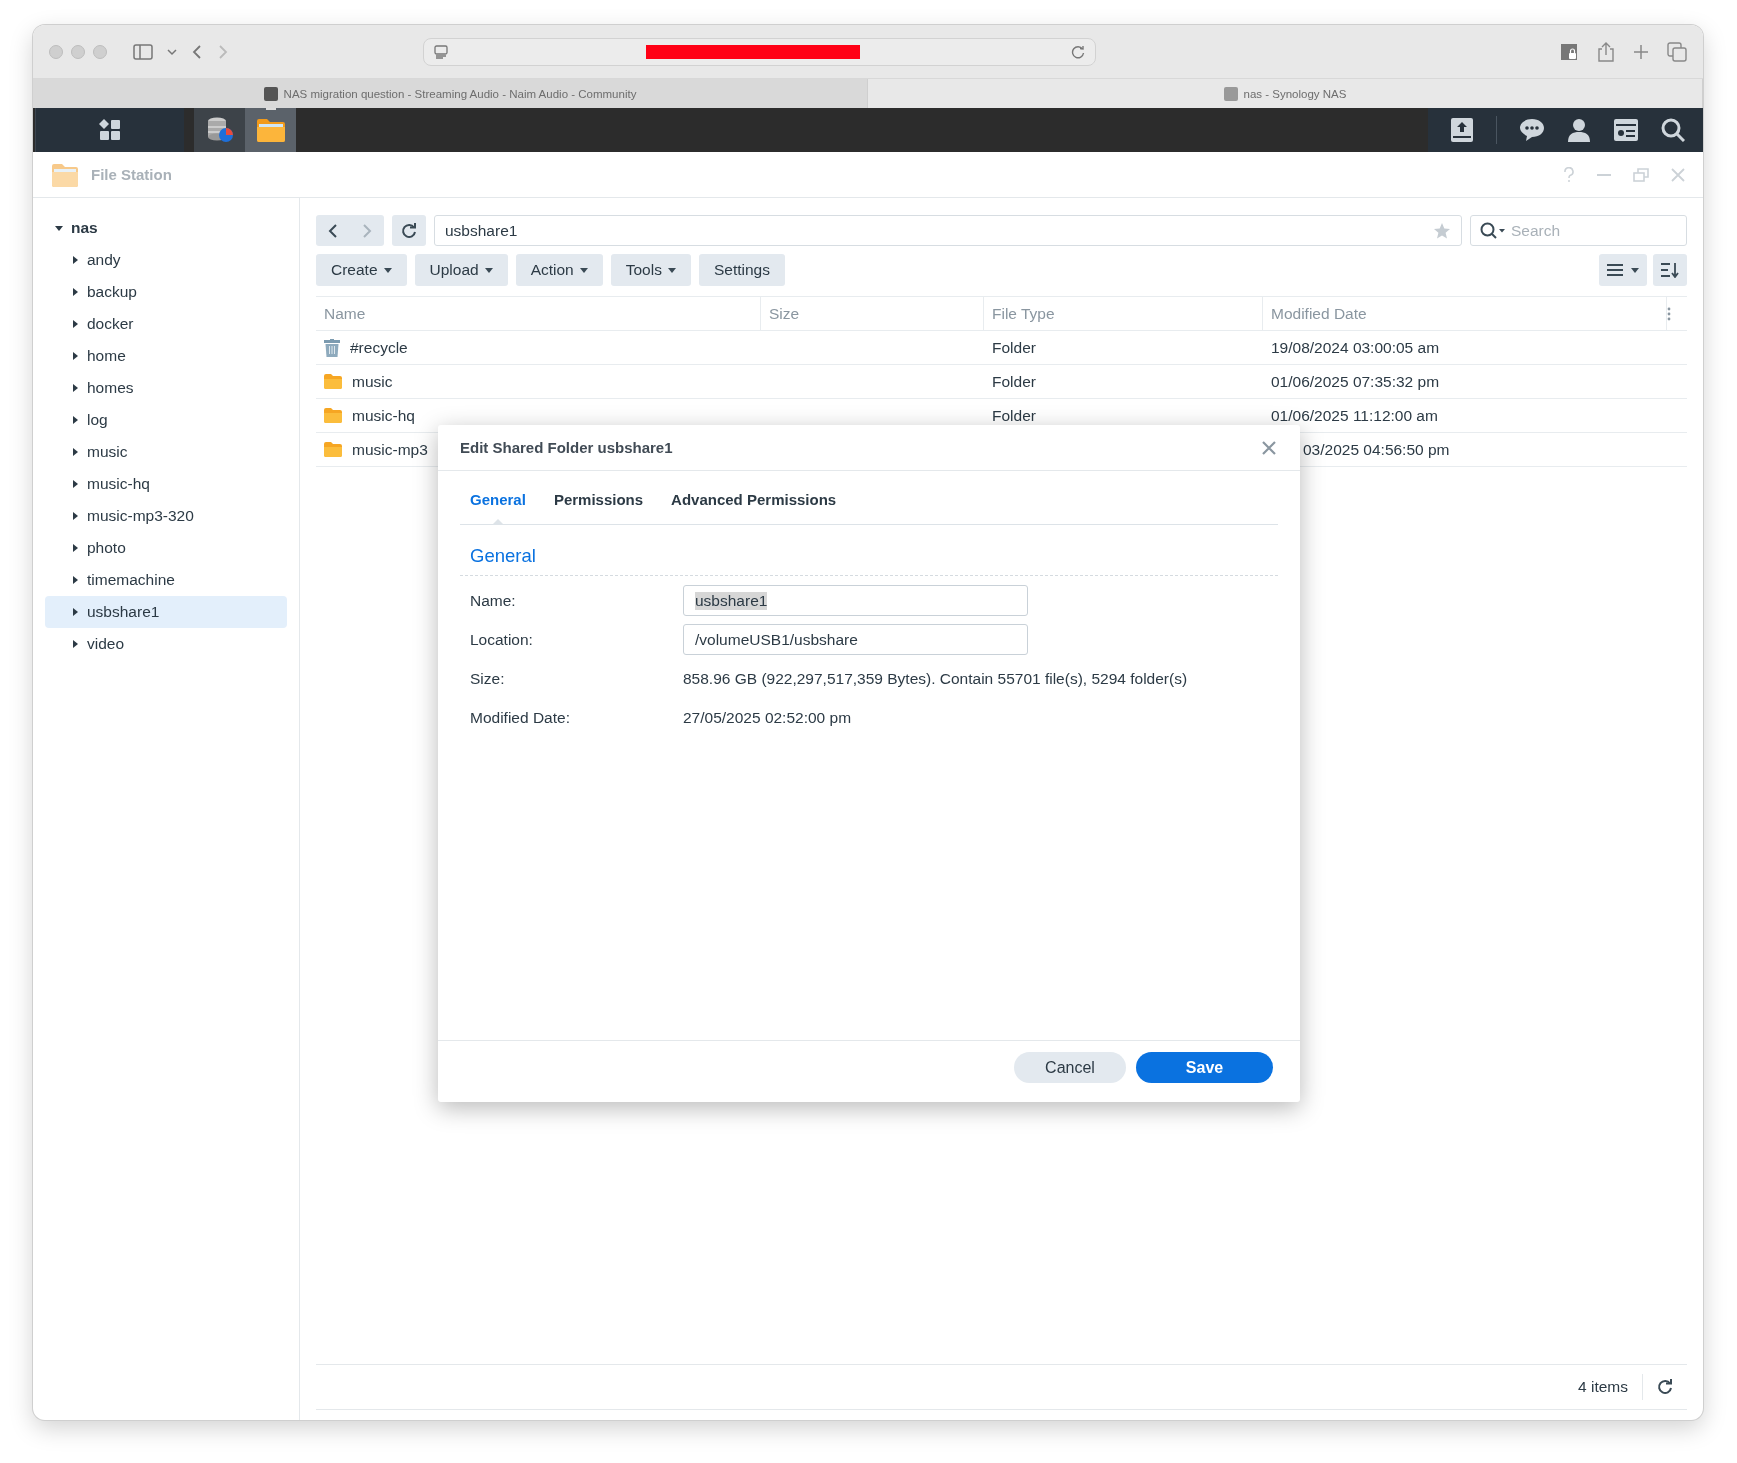 The image size is (1737, 1463). Describe the element at coordinates (1615, 270) in the screenshot. I see `list-icon` at that location.